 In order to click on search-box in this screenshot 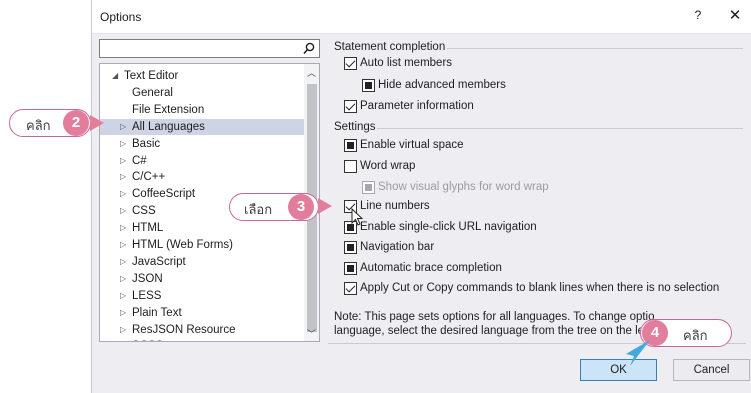, I will do `click(209, 48)`.